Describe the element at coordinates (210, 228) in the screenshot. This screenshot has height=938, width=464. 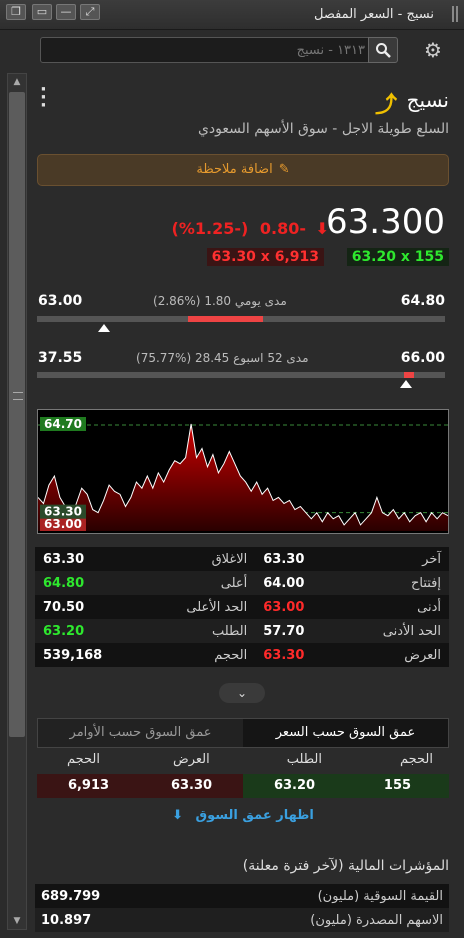
I see `change-percent: (%1.25-)` at that location.